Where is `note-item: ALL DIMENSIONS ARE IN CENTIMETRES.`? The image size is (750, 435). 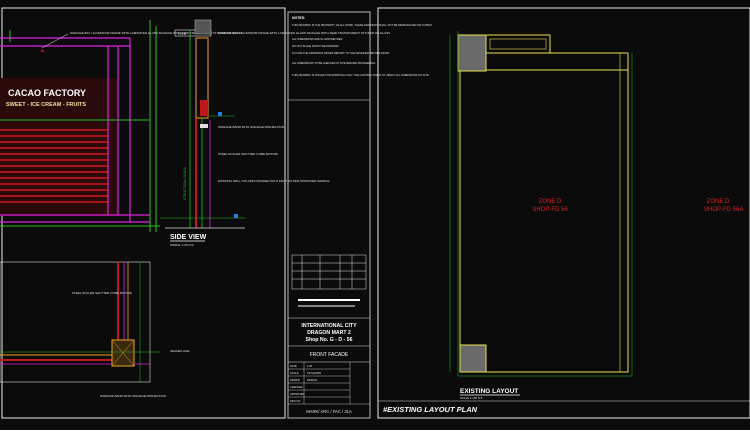
note-item: ALL DIMENSIONS ARE IN CENTIMETRES. is located at coordinates (317, 39).